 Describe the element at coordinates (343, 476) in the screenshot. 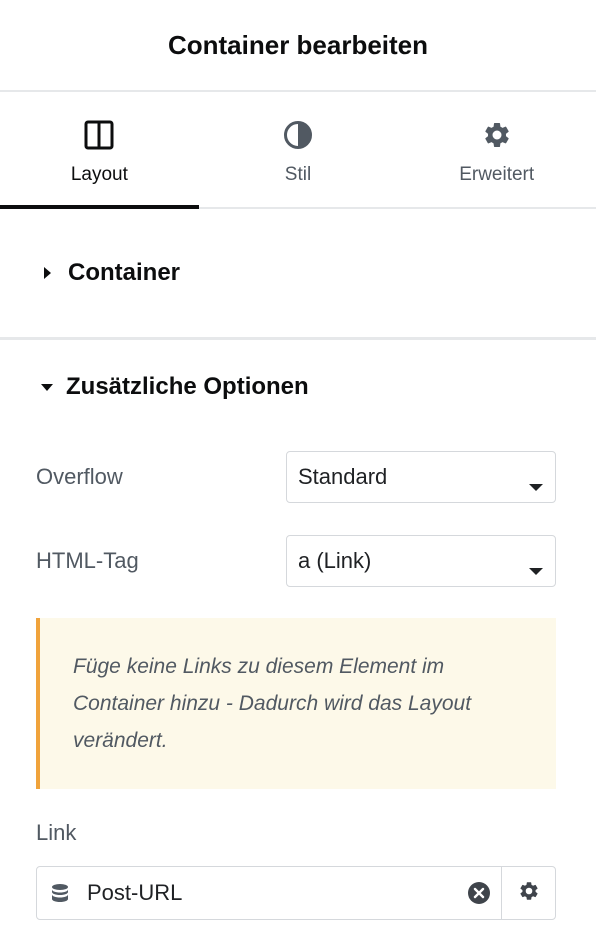

I see `overflow-value: Standard` at that location.